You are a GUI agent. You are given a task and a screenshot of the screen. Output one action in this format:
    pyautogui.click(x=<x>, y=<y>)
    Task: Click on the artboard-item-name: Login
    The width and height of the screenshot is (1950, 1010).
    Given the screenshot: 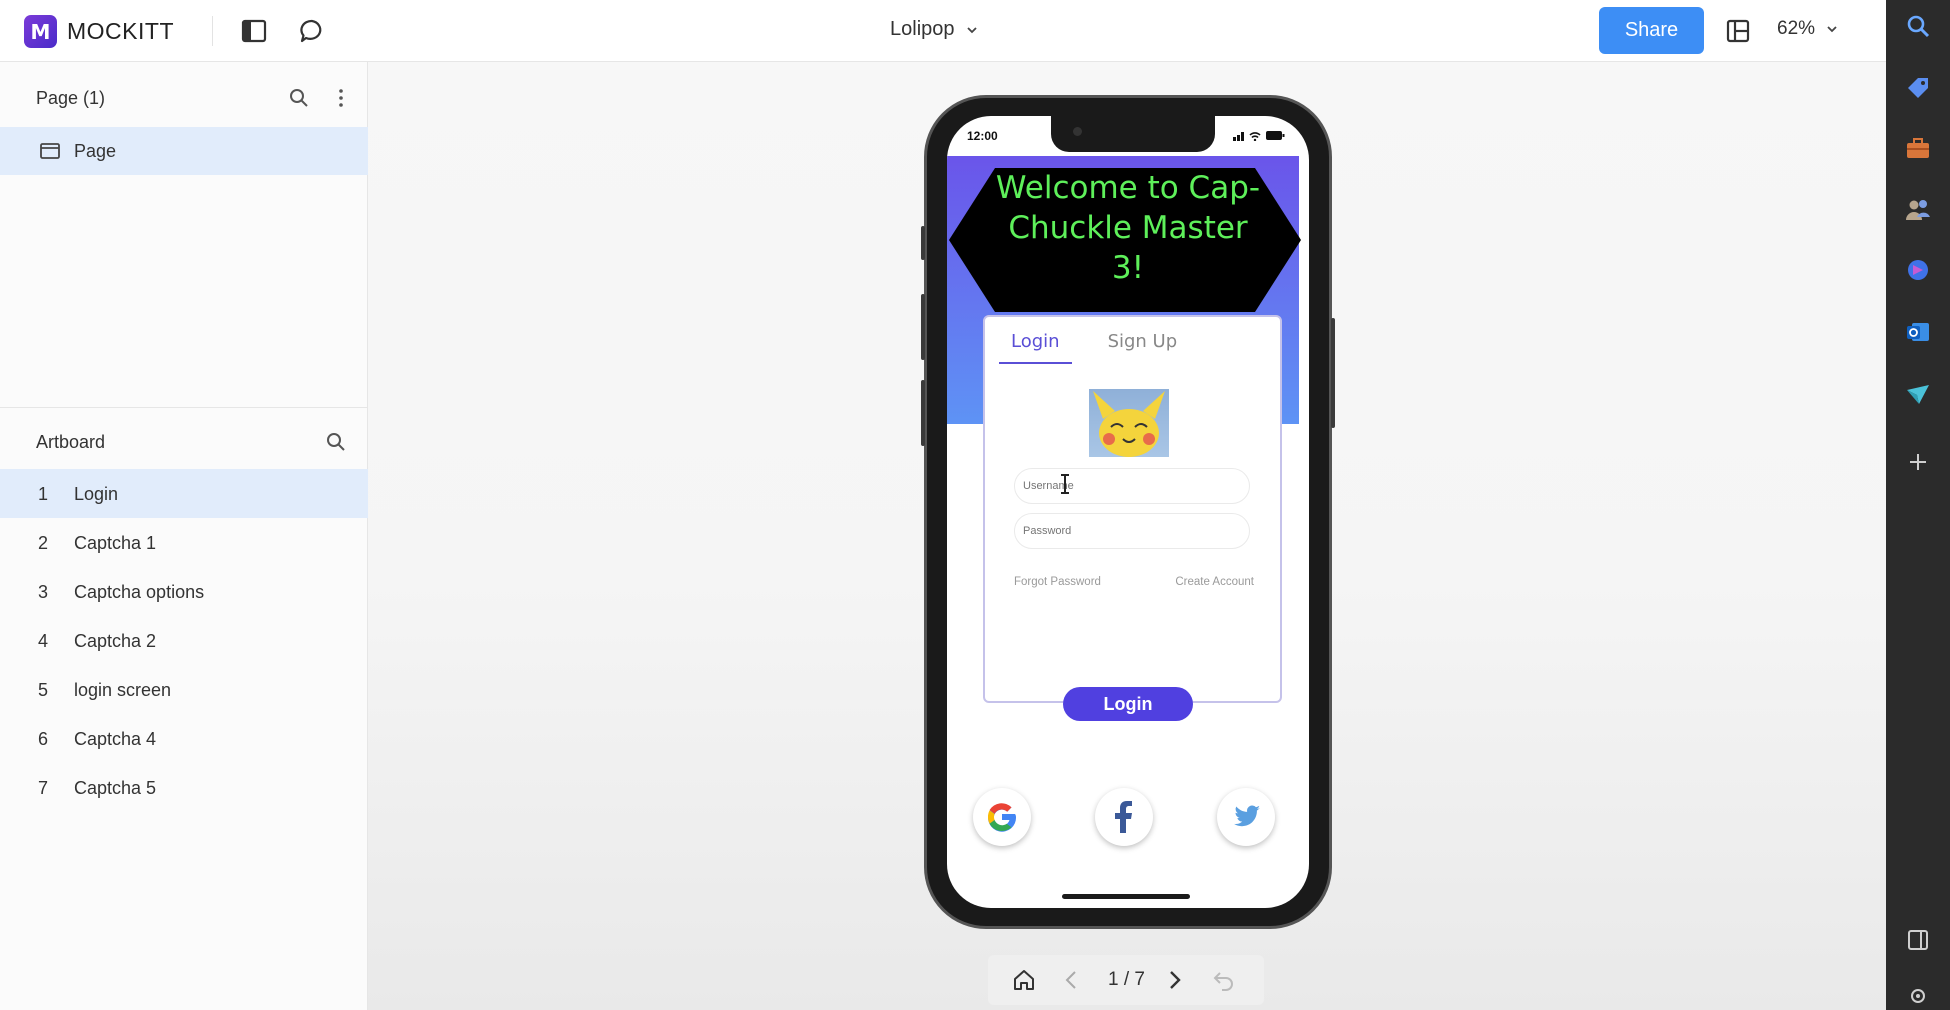 What is the action you would take?
    pyautogui.click(x=96, y=494)
    